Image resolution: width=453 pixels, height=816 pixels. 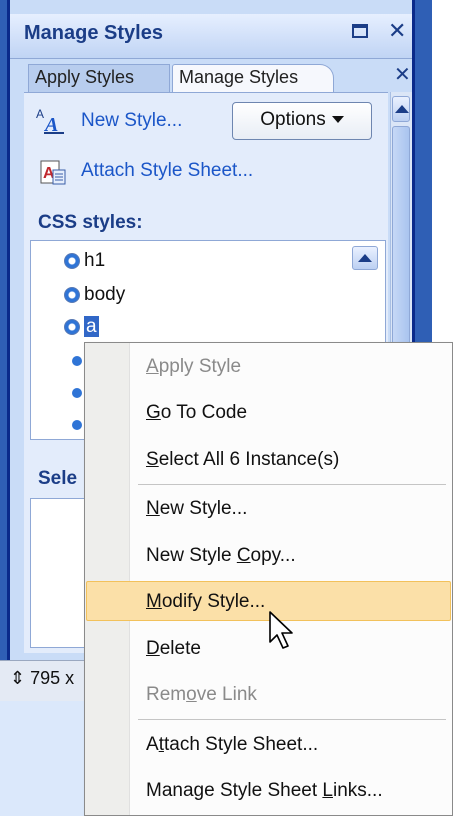 I want to click on tab-apply-styles: Apply Styles, so click(x=99, y=78).